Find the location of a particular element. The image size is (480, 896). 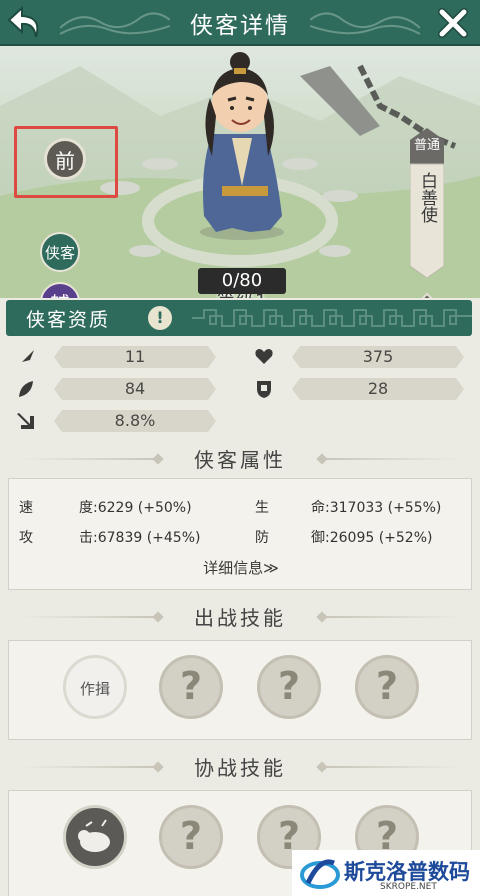

attr-defense: 防 is located at coordinates (262, 537).